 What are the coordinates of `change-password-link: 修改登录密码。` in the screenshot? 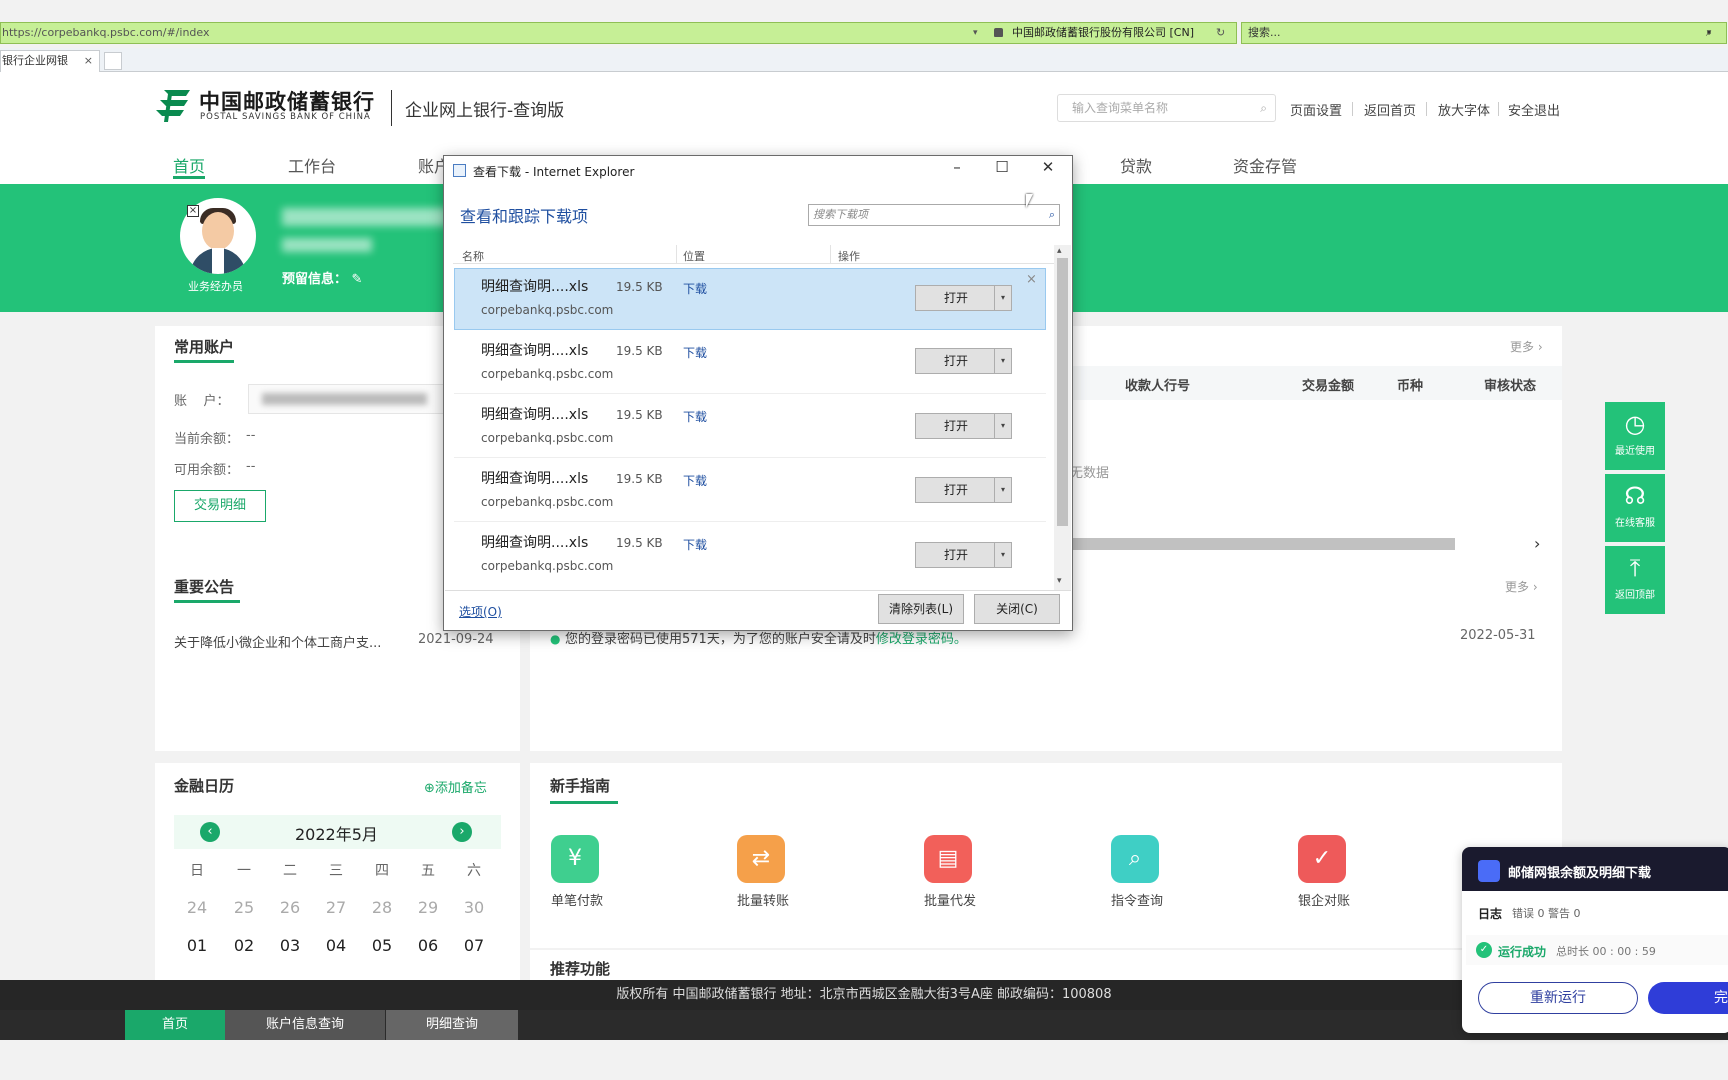 It's located at (921, 639).